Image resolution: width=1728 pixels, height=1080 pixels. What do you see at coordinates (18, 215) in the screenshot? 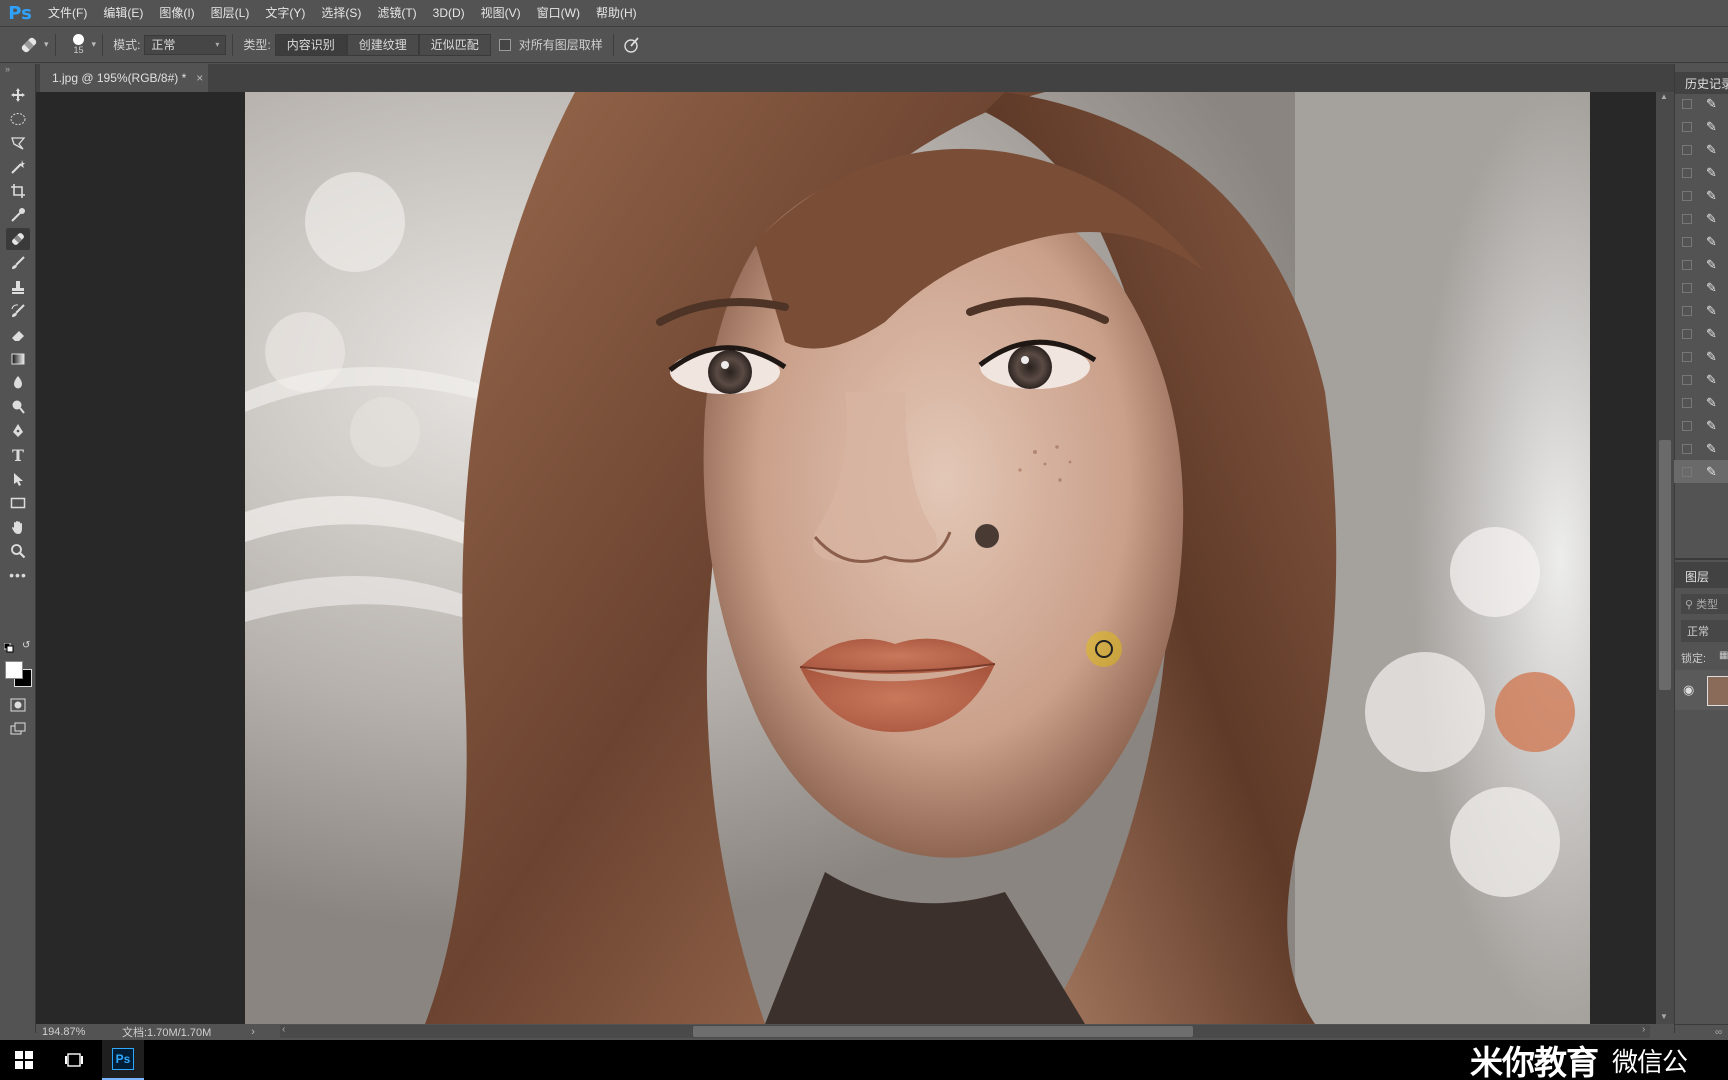
I see `eyedropper-tool-icon` at bounding box center [18, 215].